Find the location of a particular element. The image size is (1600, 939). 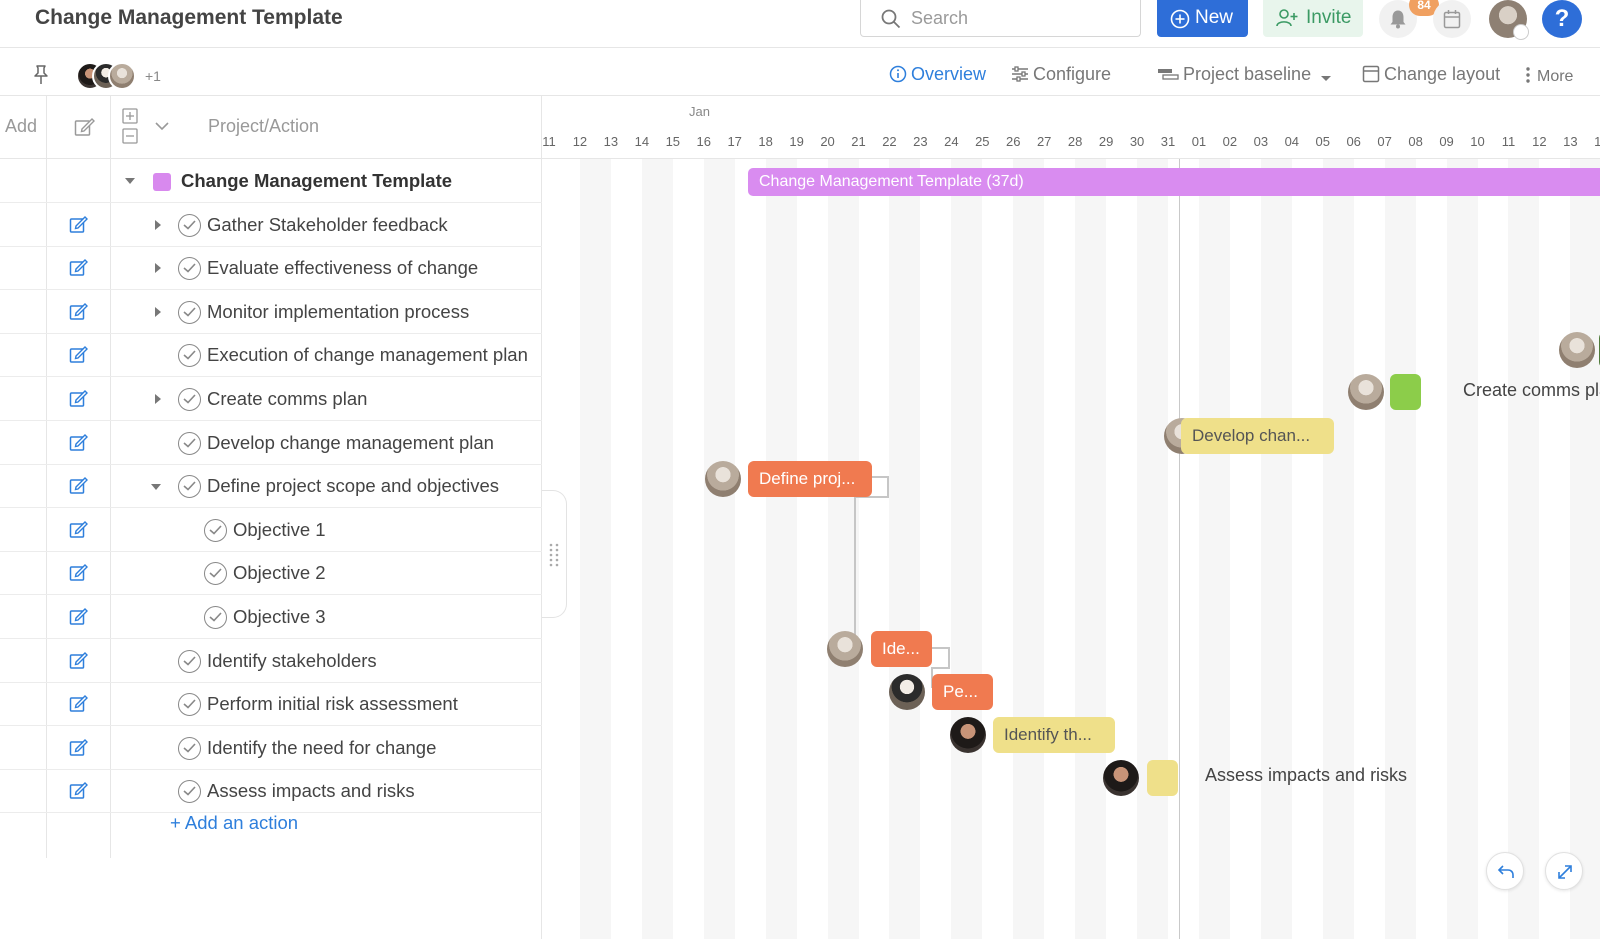

expand-collapse-all-icon is located at coordinates (130, 126).